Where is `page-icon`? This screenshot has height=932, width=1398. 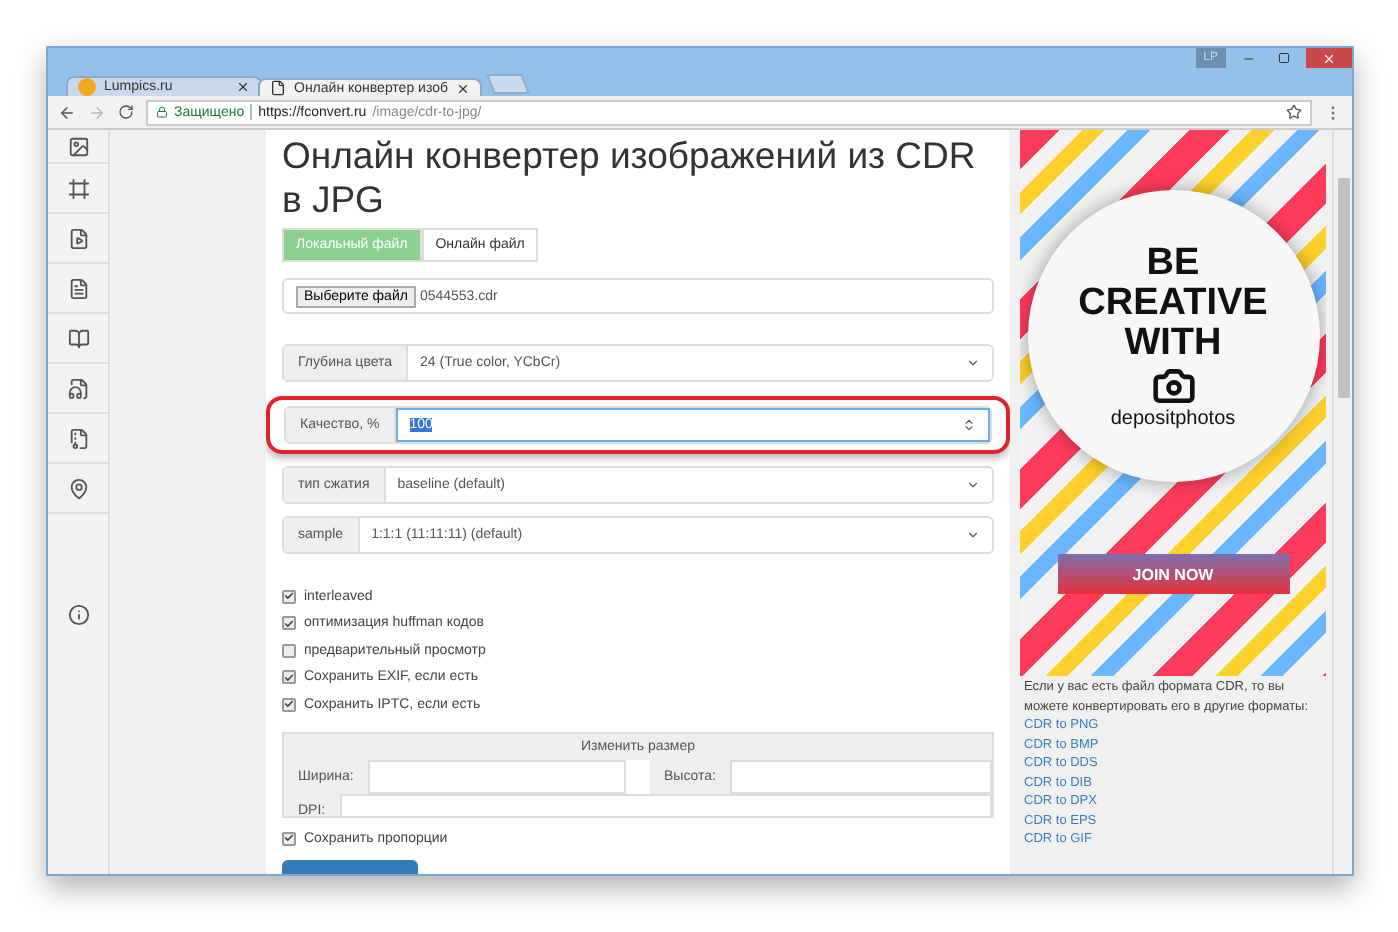 page-icon is located at coordinates (278, 88).